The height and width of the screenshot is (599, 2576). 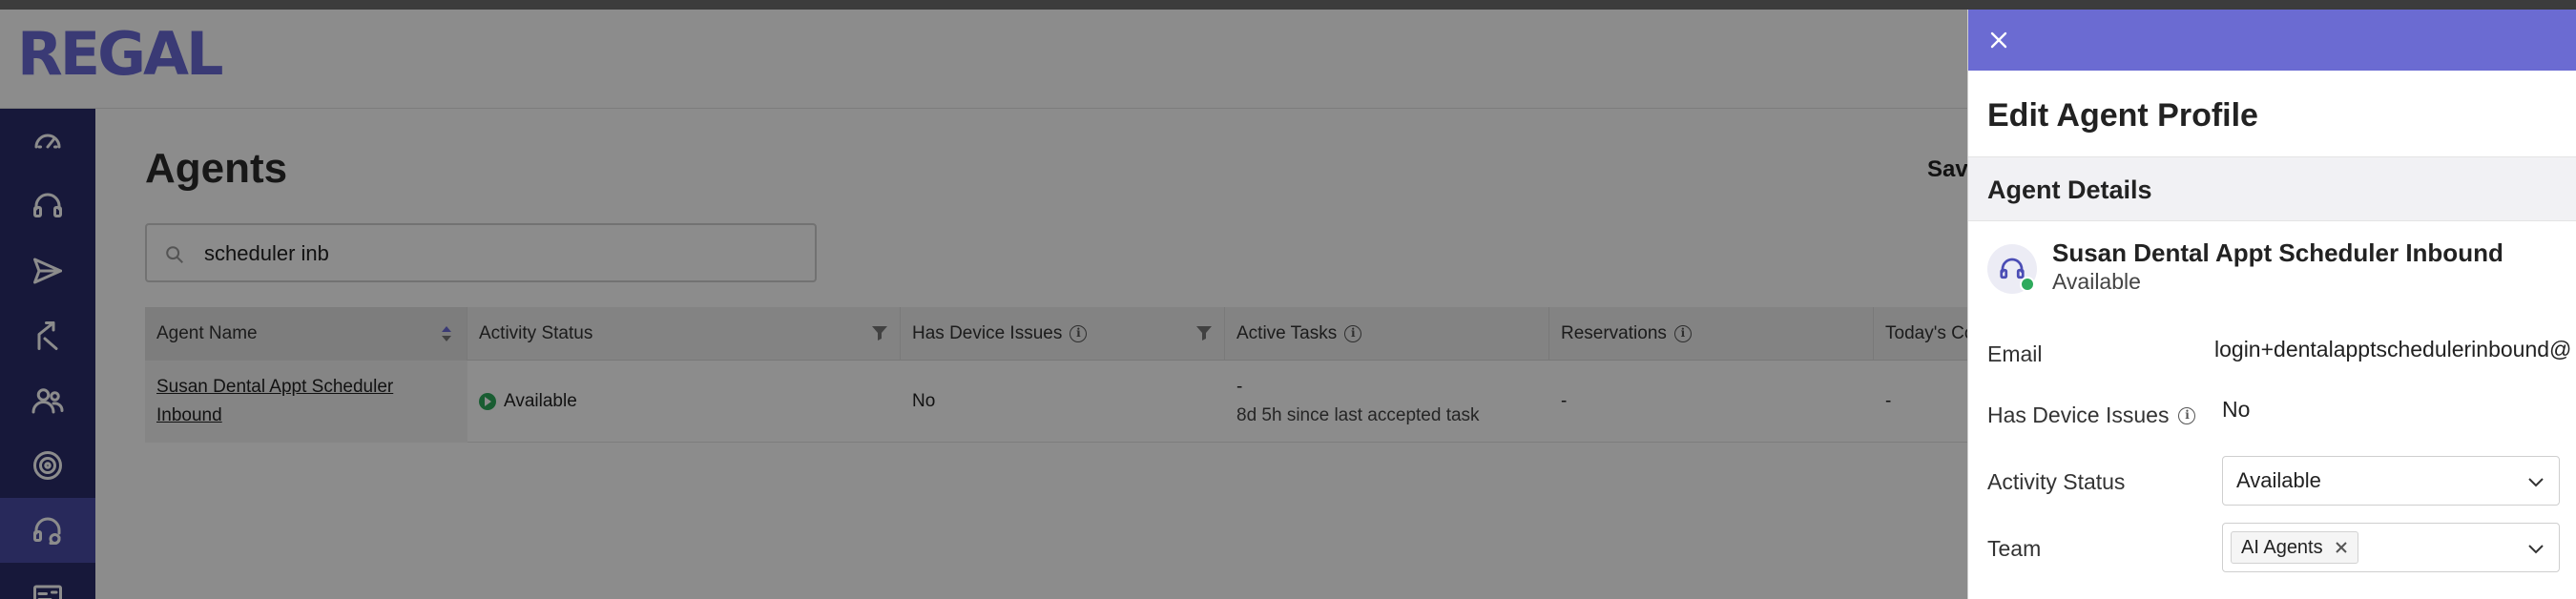 I want to click on available-status-icon, so click(x=2027, y=284).